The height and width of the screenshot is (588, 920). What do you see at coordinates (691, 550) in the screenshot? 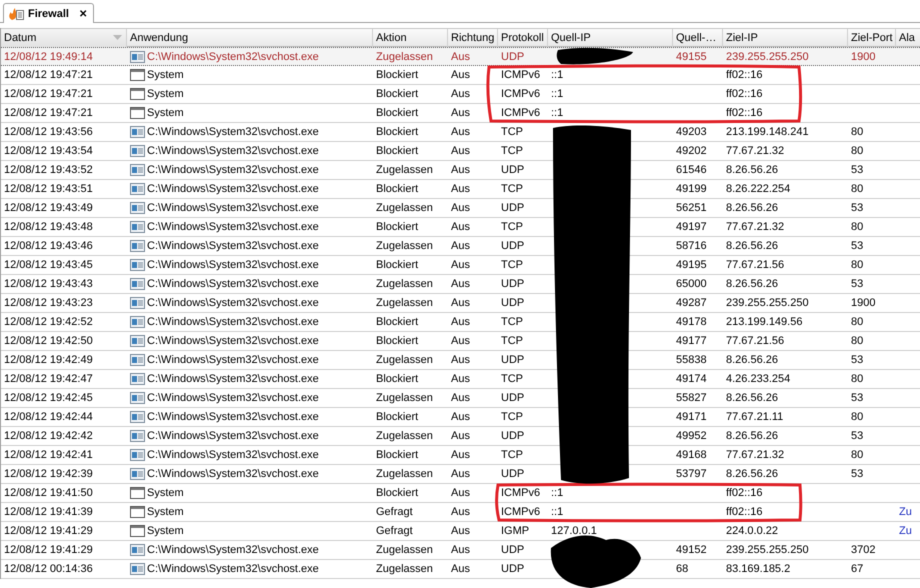
I see `source-port-cell: 49152` at bounding box center [691, 550].